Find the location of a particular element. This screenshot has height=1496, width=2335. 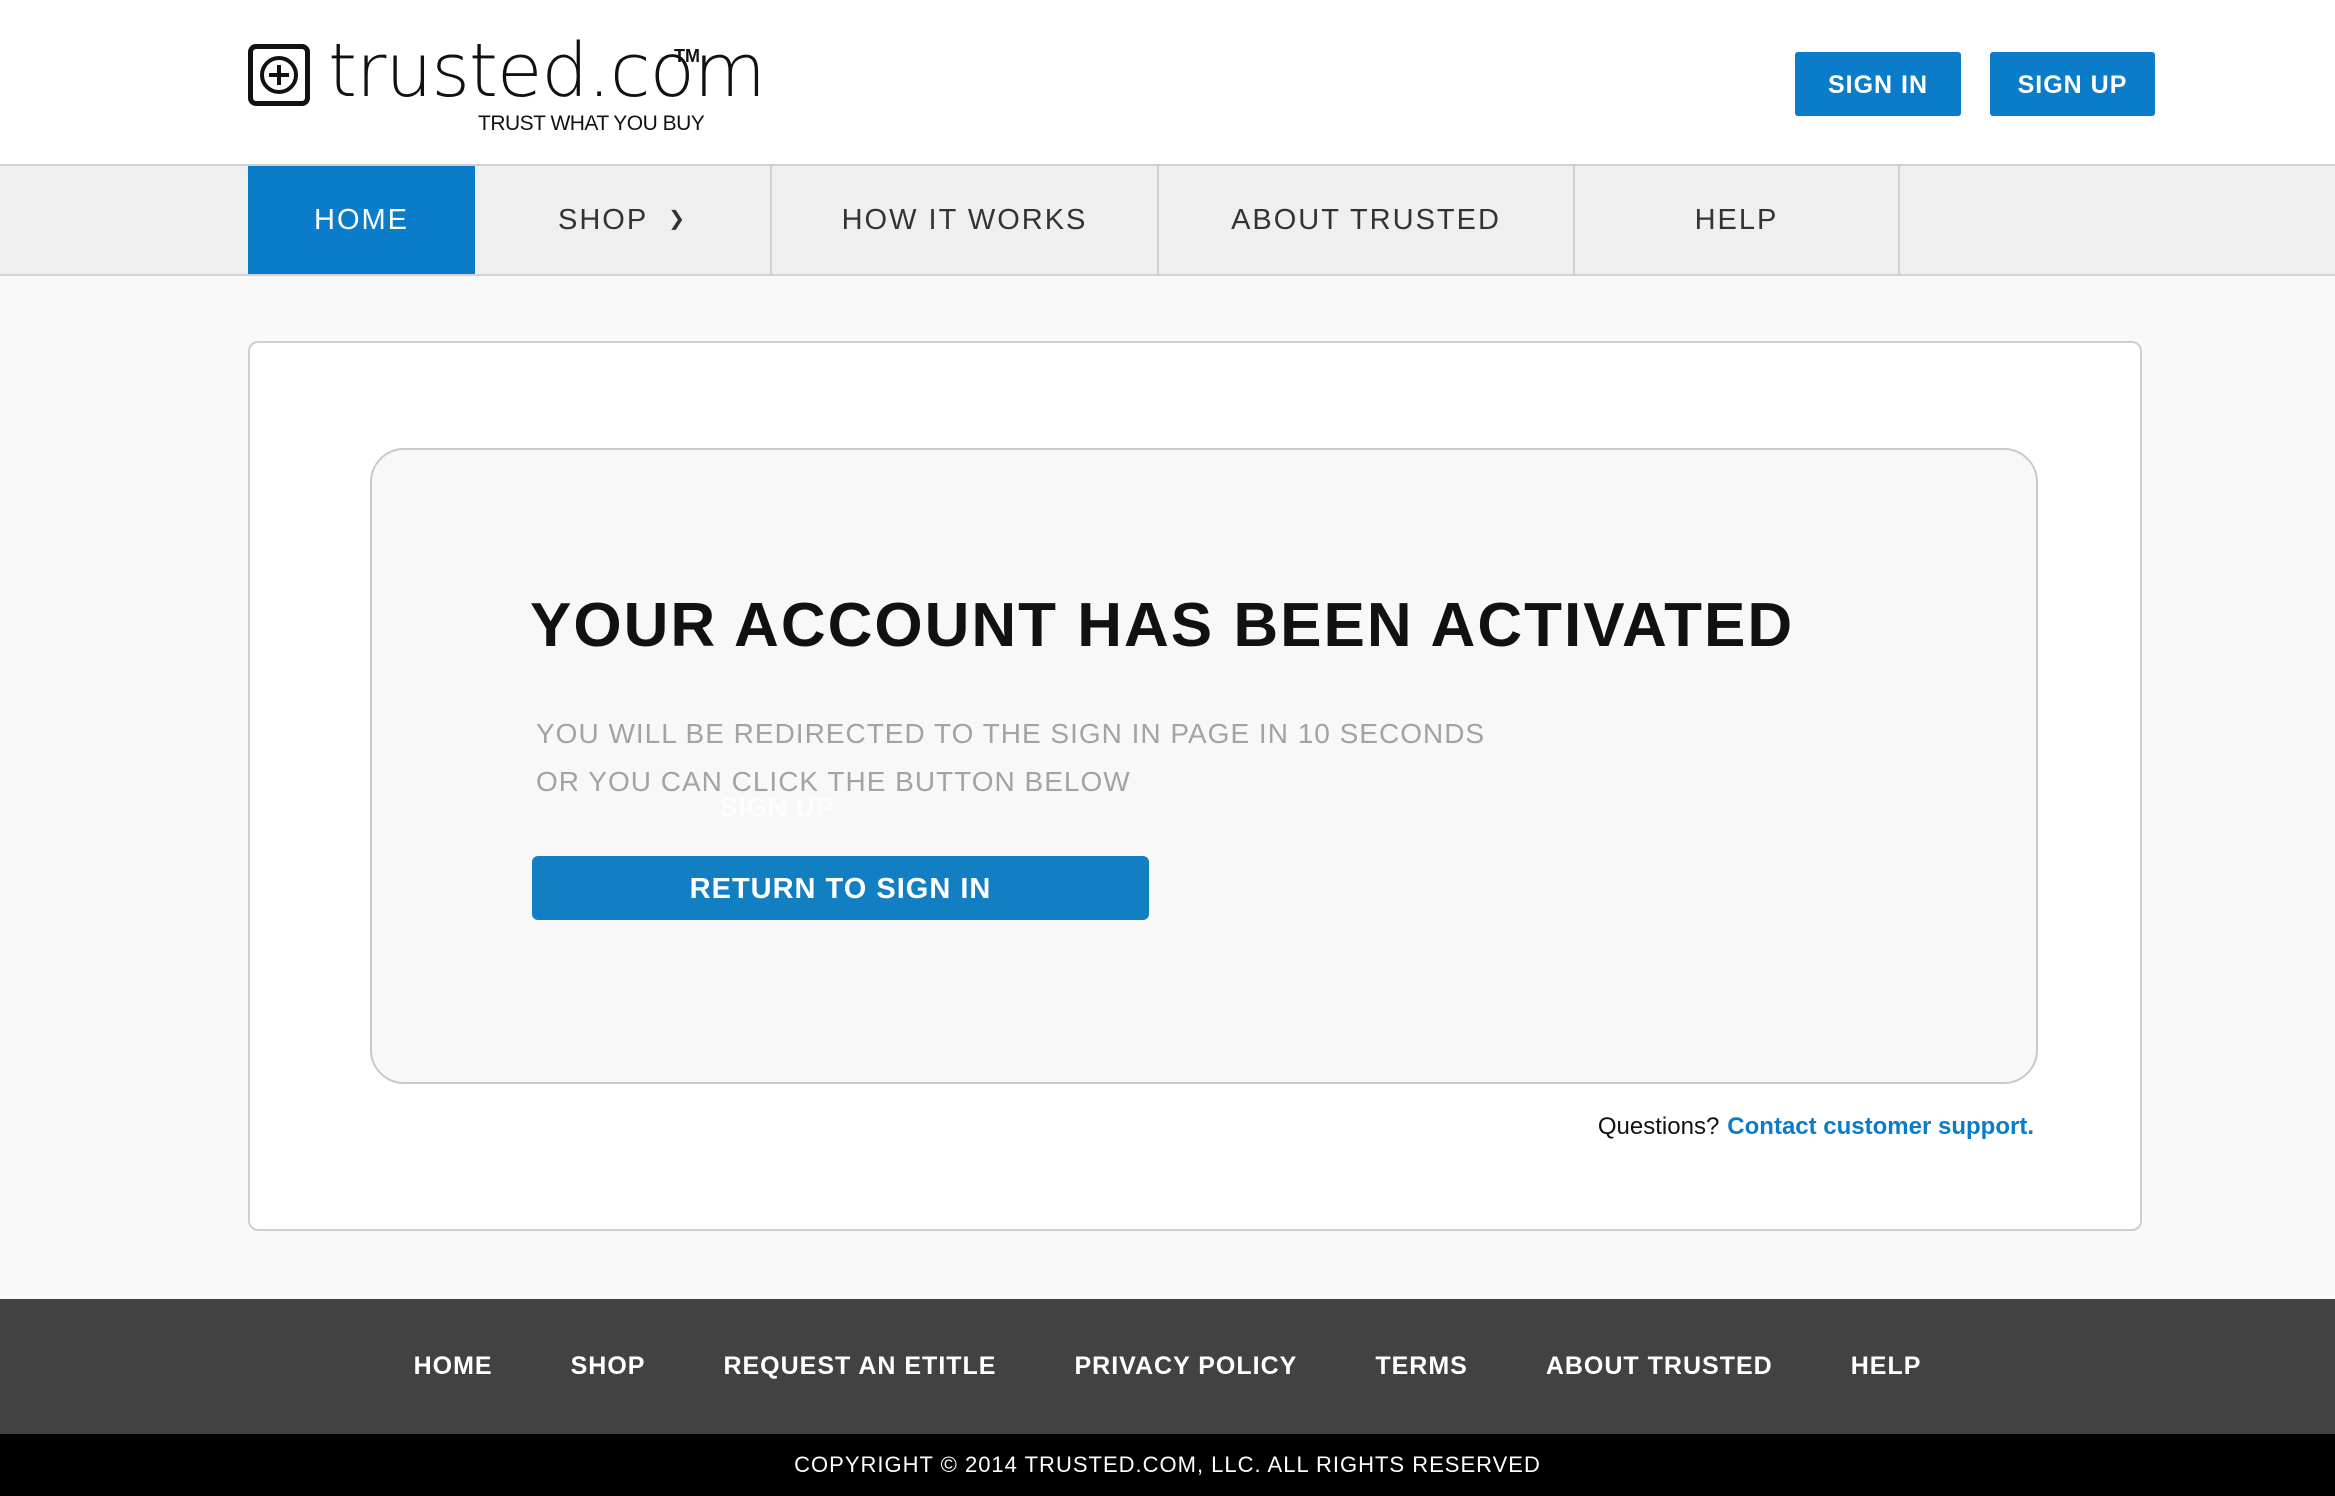

footer-link-privacy-policy: PRIVACY POLICY is located at coordinates (1185, 1366).